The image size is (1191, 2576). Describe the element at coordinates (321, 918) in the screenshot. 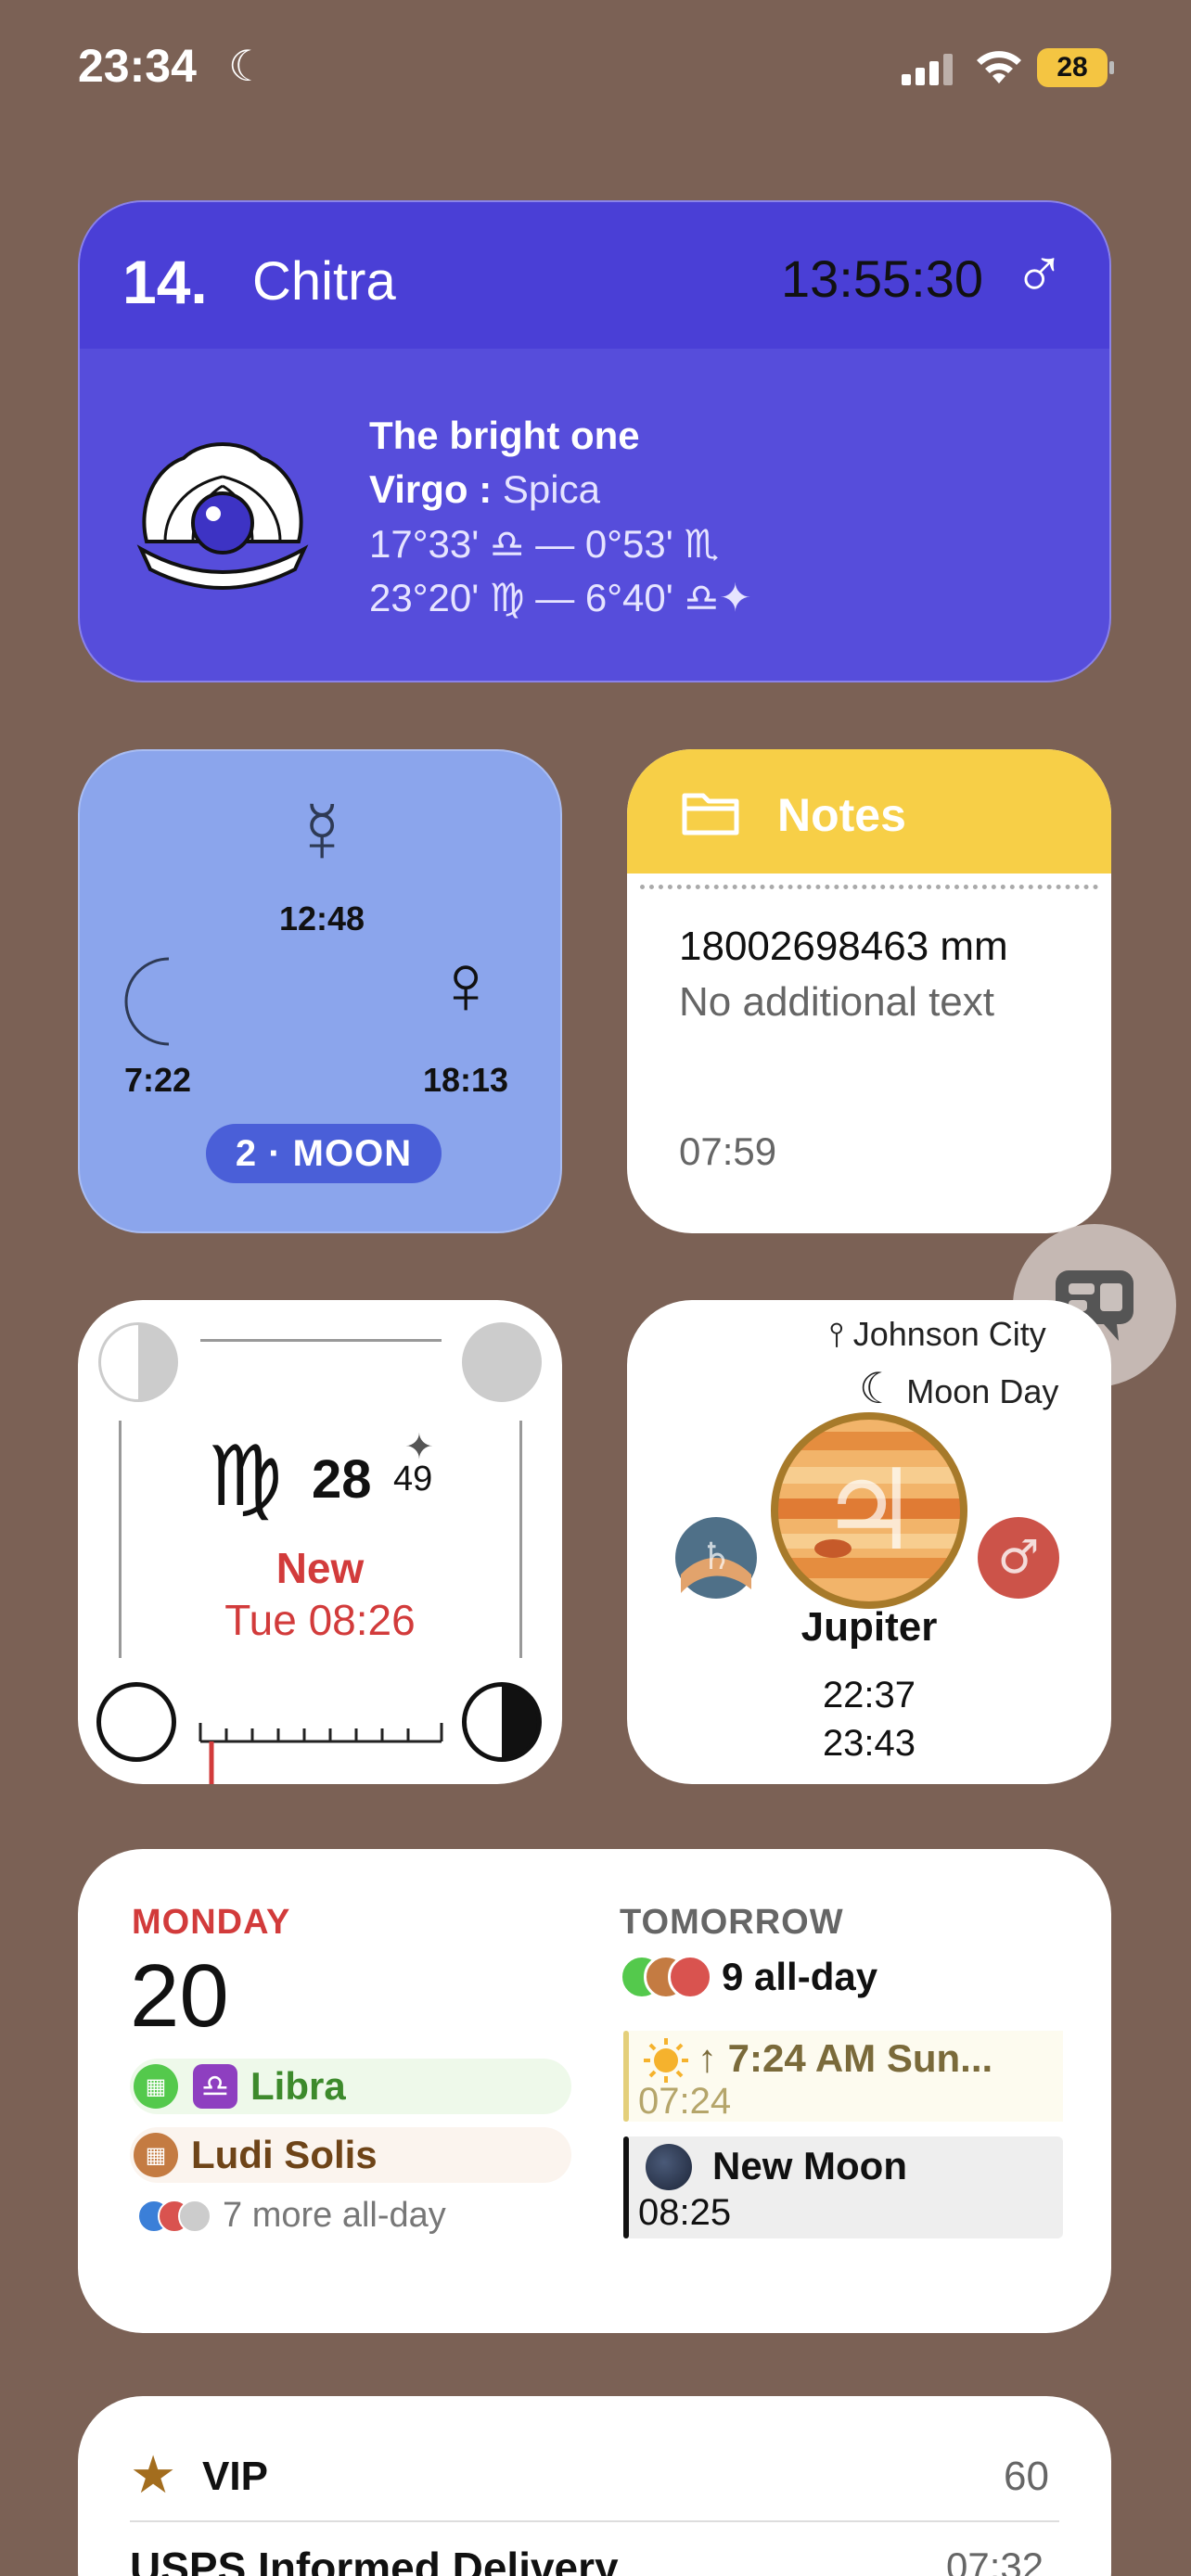

I see `mercury-time: 12:48` at that location.